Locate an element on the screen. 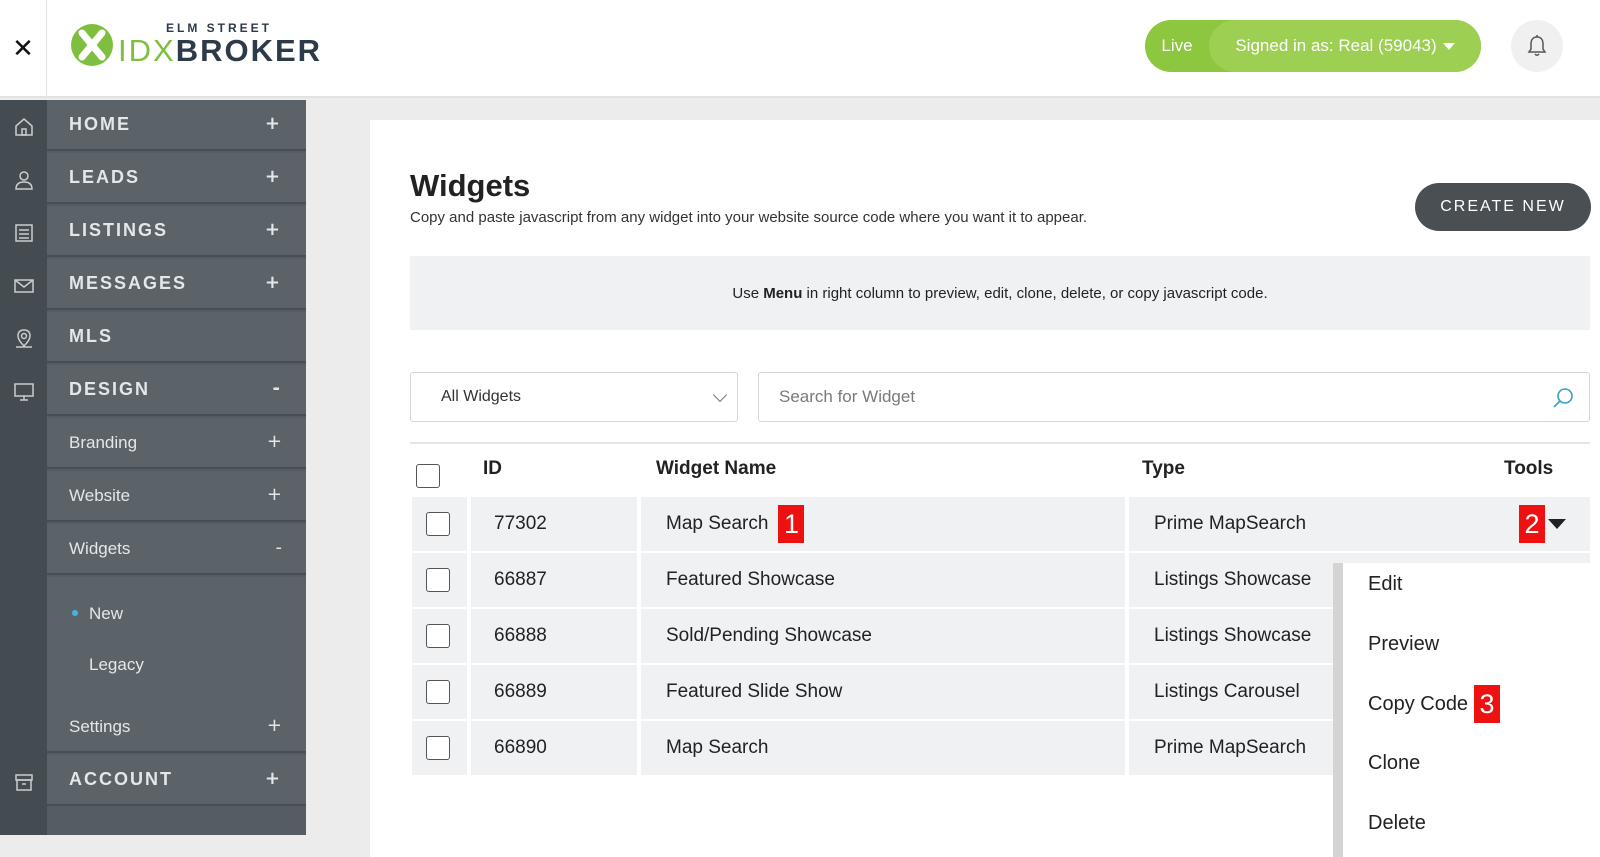 Image resolution: width=1600 pixels, height=857 pixels. row-id: 77302 is located at coordinates (554, 524).